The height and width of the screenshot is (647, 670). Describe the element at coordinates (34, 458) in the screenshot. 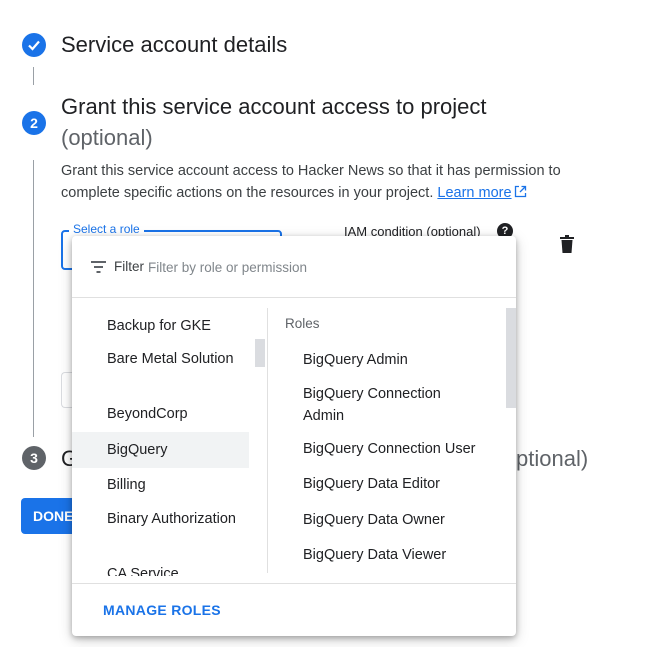

I see `step-3-number: 3` at that location.